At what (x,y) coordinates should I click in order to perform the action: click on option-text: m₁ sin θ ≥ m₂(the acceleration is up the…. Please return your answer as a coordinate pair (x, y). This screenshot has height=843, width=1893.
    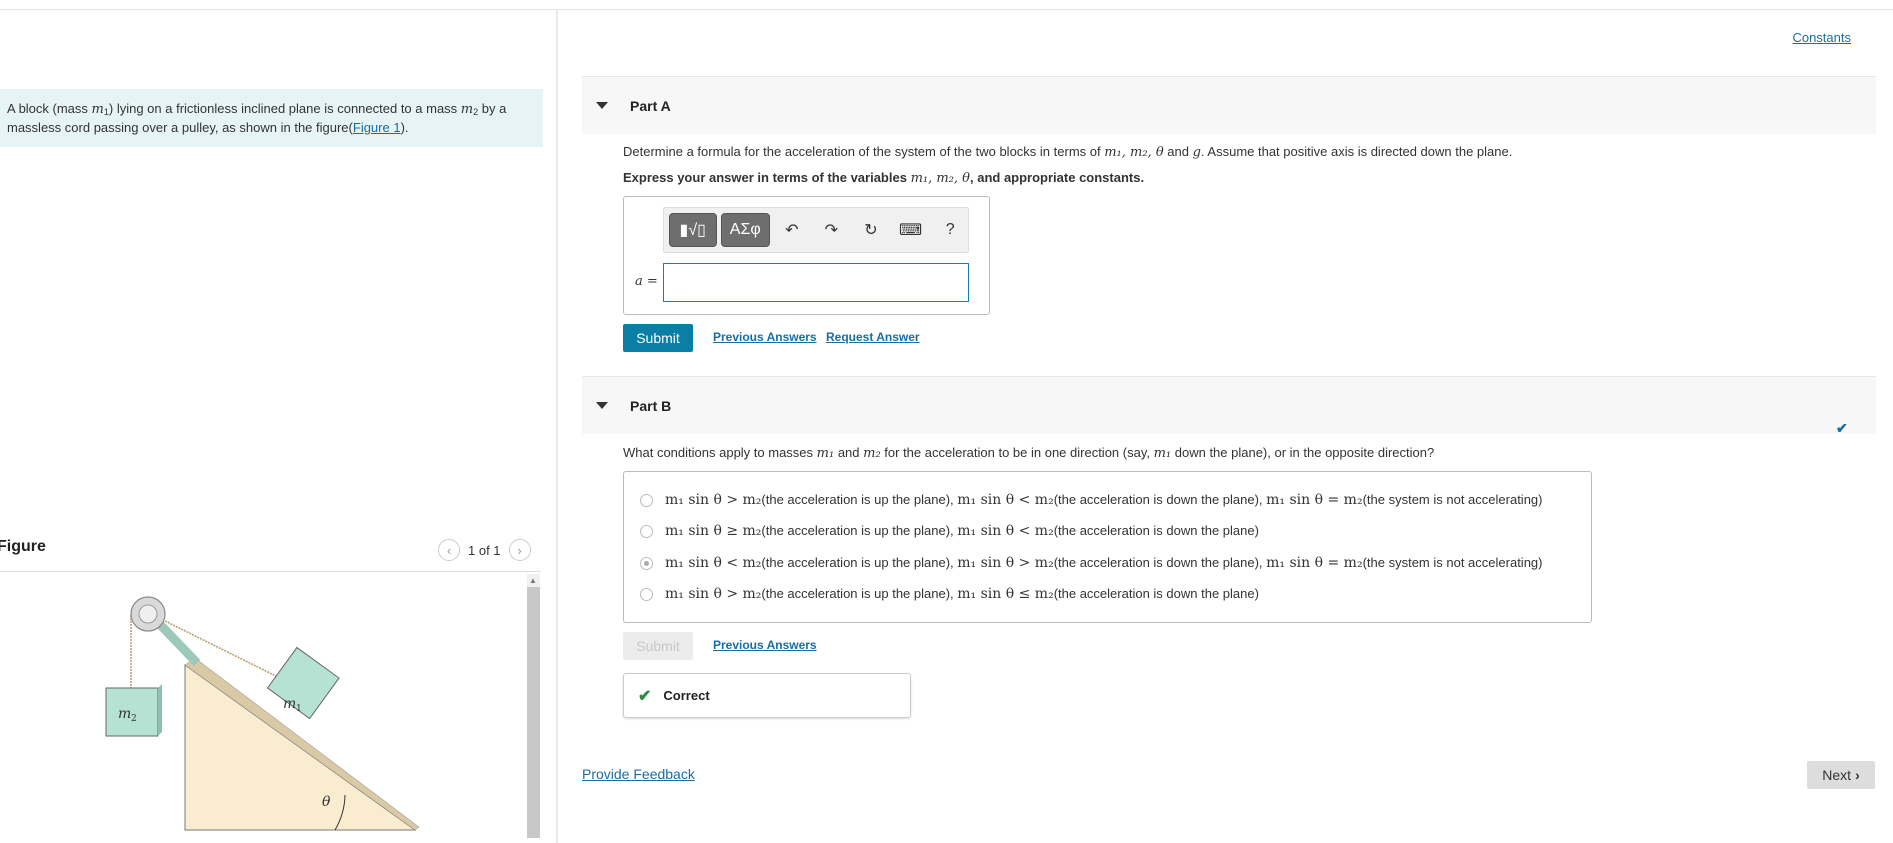
    Looking at the image, I should click on (962, 531).